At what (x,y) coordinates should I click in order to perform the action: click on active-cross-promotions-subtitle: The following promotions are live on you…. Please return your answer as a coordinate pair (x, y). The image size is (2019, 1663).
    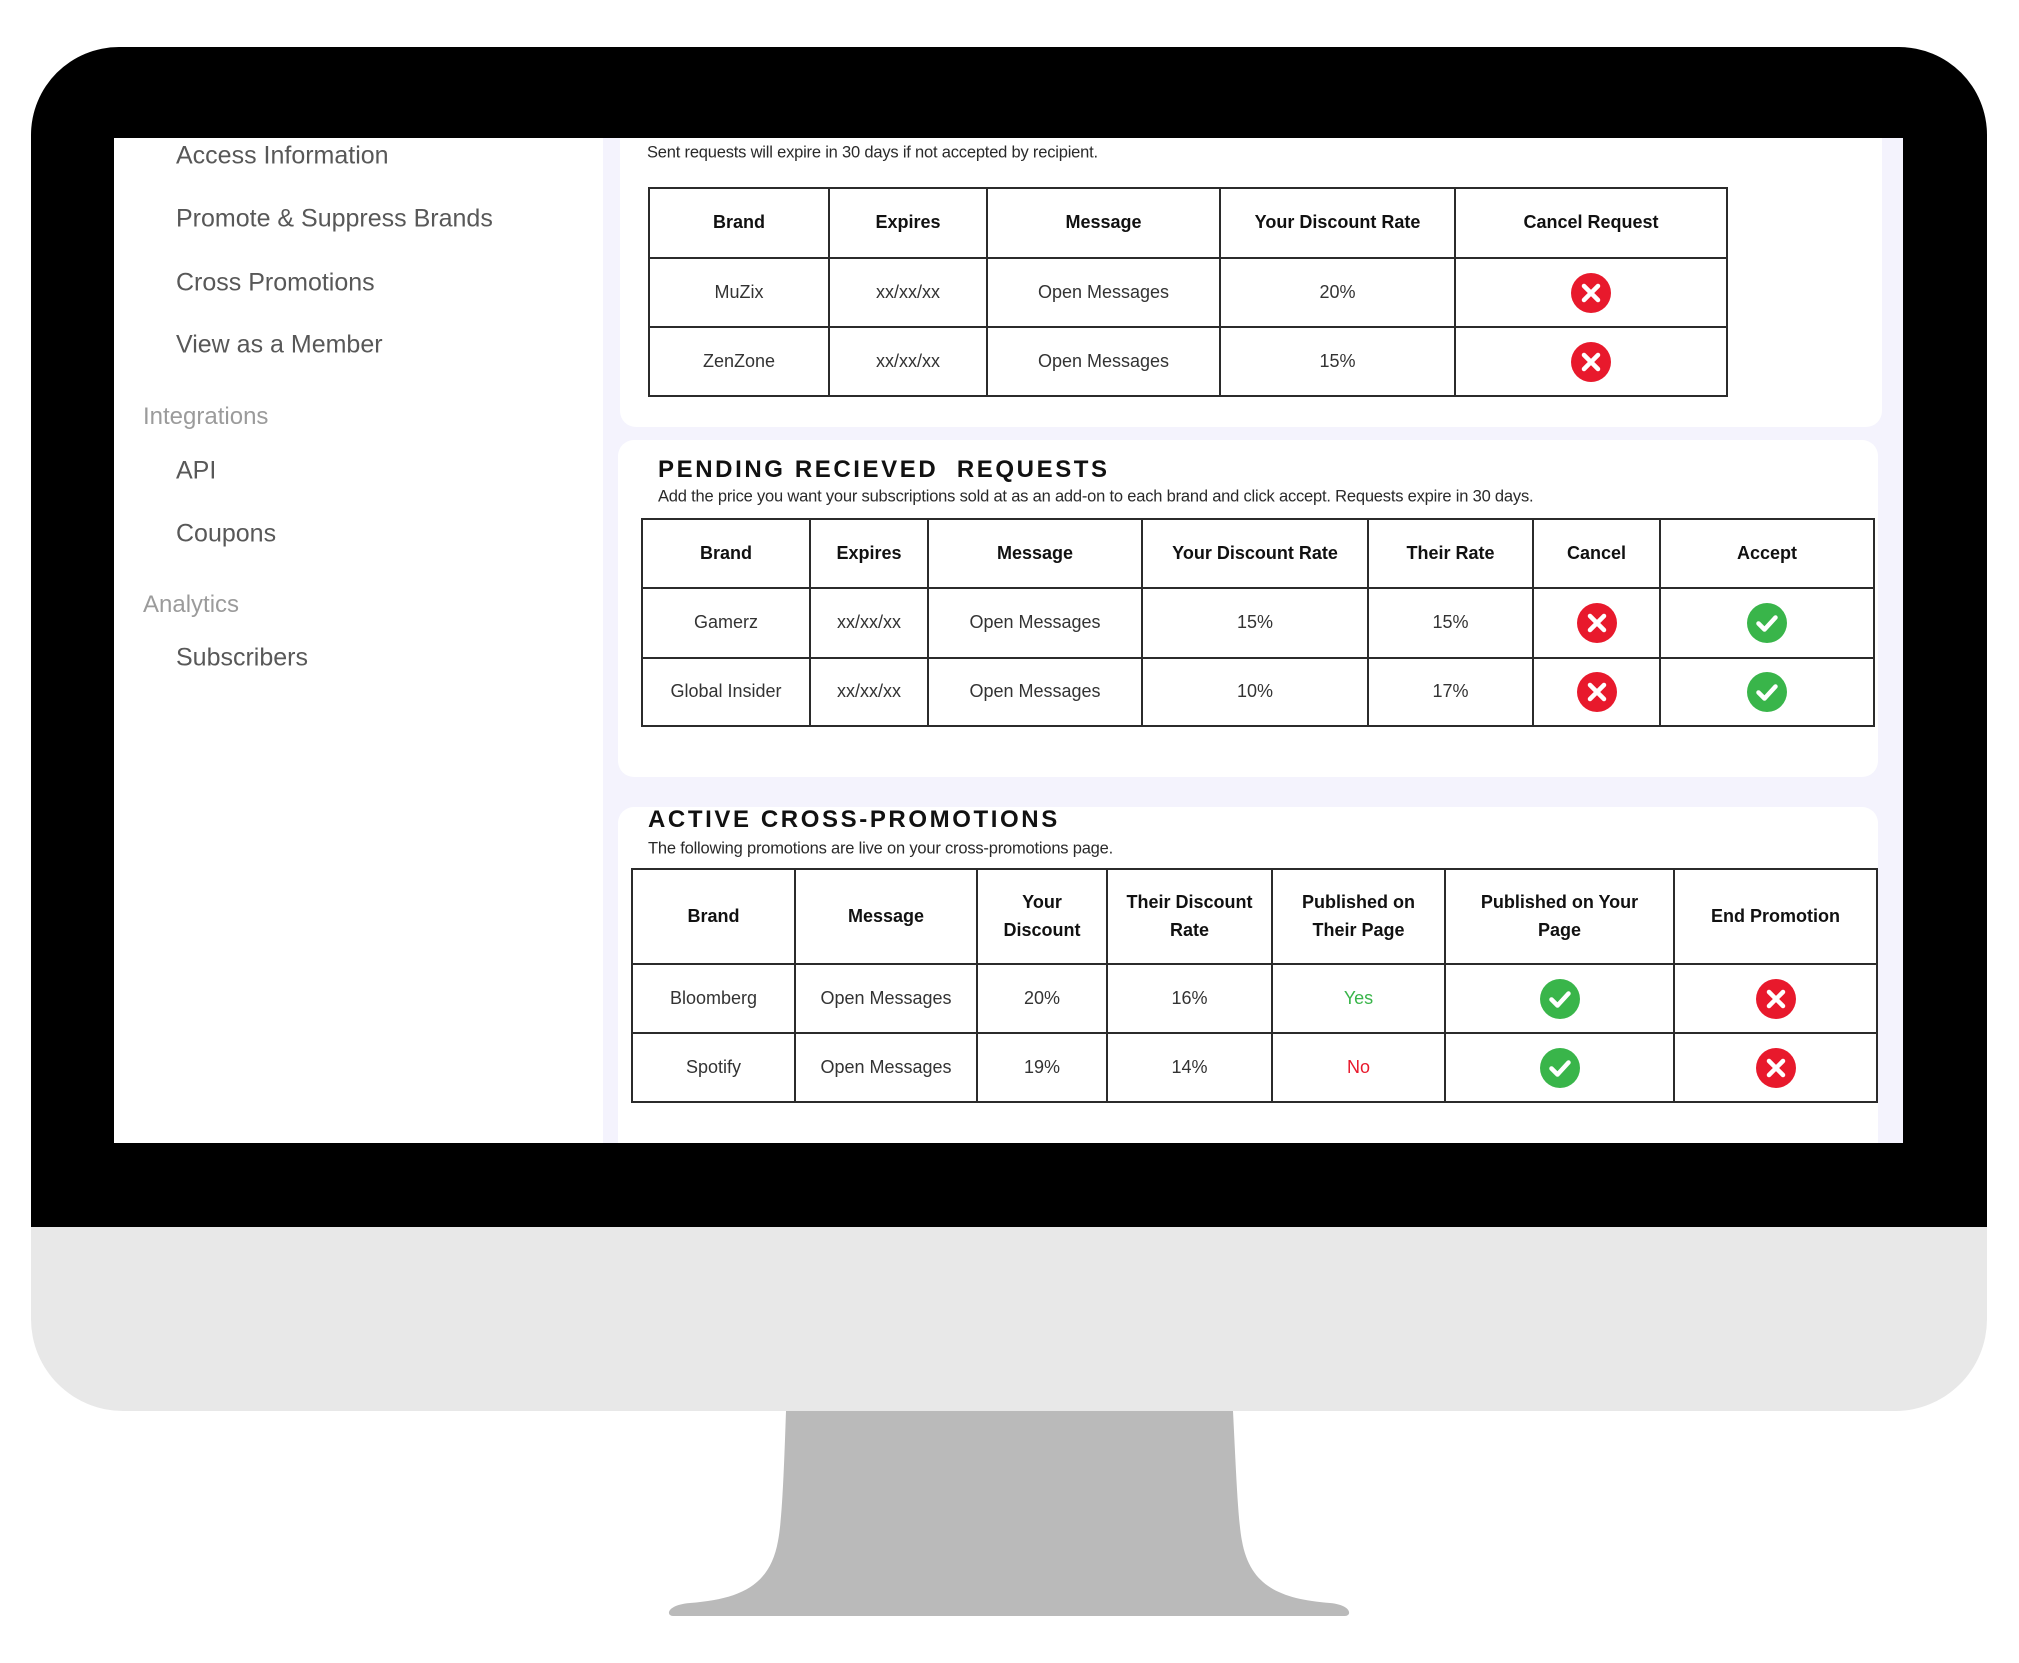
    Looking at the image, I should click on (881, 848).